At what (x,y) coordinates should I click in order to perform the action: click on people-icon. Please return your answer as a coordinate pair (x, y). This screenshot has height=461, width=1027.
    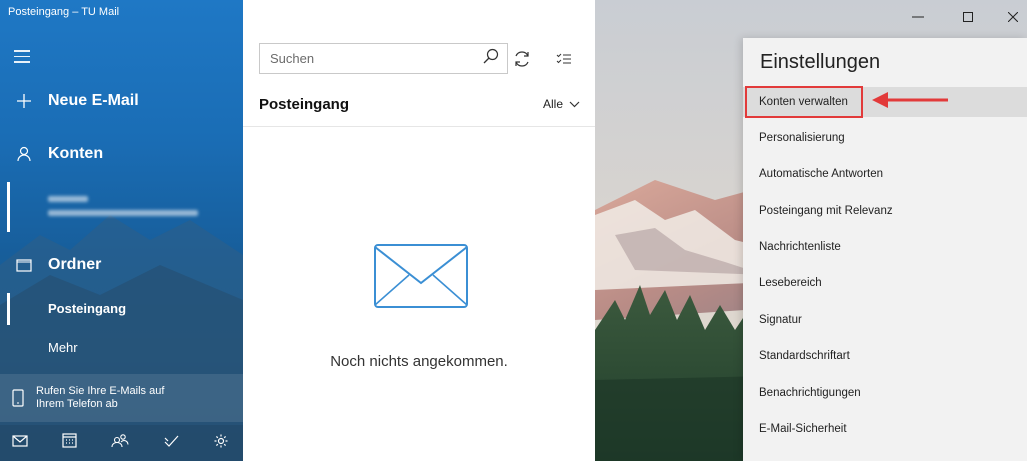
    Looking at the image, I should click on (120, 443).